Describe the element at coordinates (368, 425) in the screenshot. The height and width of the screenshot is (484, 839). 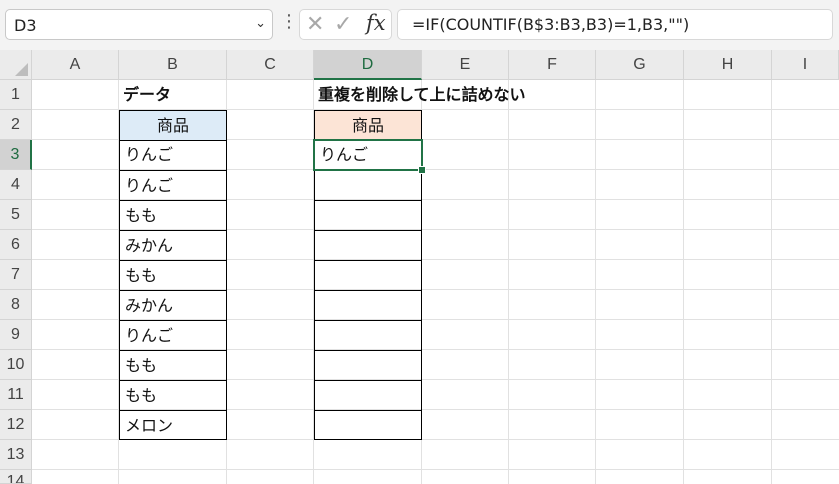
I see `cell-d12` at that location.